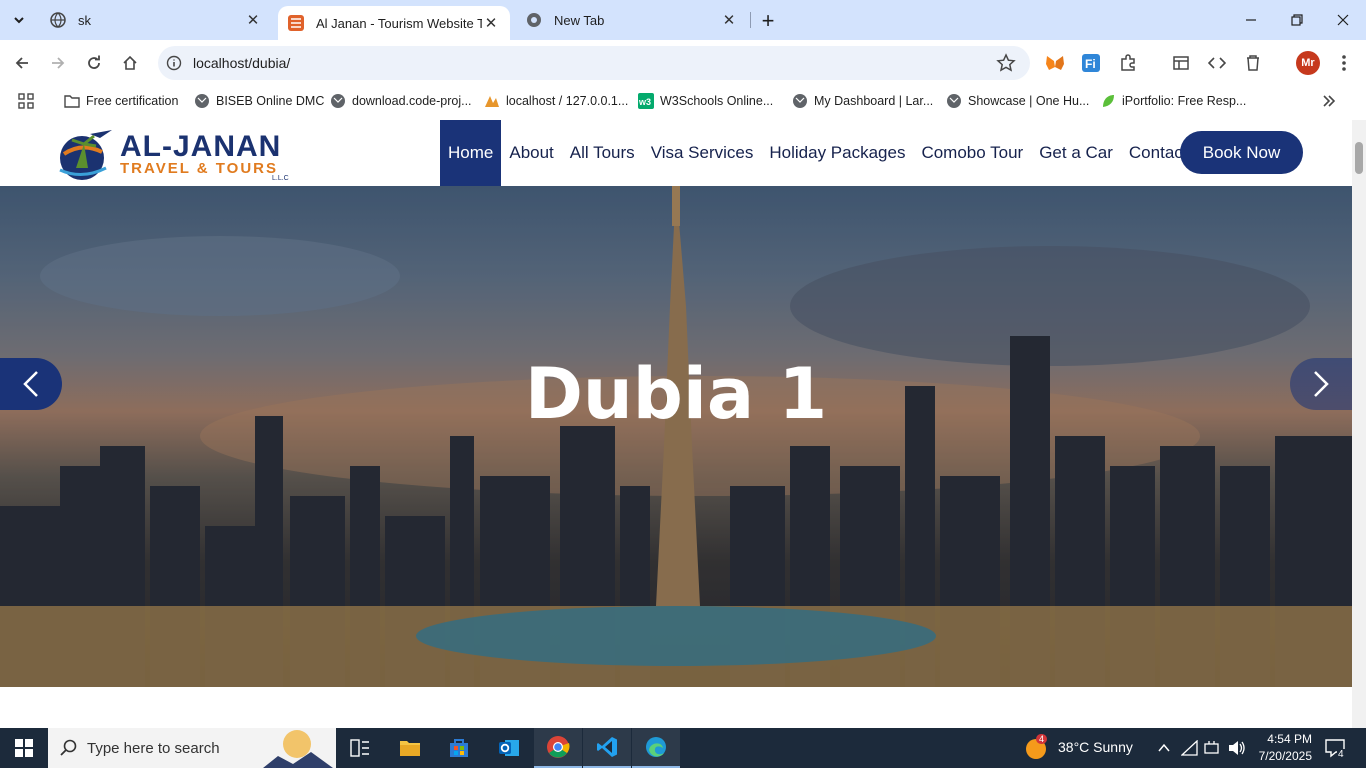 The width and height of the screenshot is (1366, 768). I want to click on chrome-taskbar-button, so click(558, 748).